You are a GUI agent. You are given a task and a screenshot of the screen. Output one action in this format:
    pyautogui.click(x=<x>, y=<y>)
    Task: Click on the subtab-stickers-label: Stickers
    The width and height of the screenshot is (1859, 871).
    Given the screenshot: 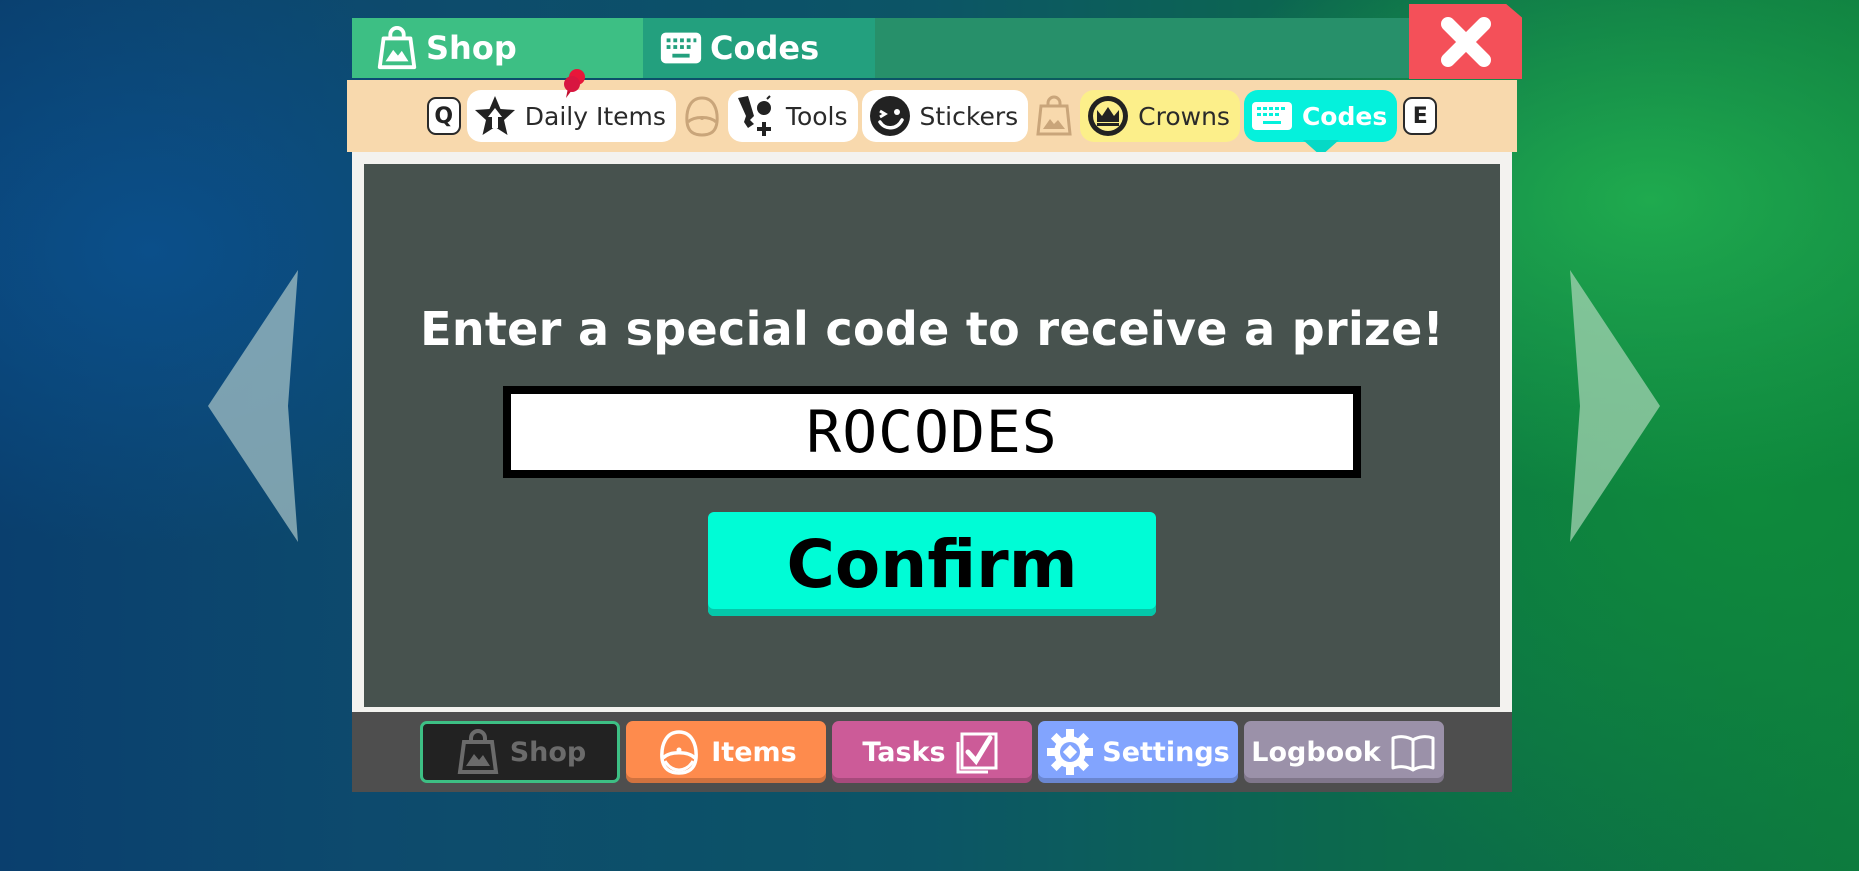 What is the action you would take?
    pyautogui.click(x=969, y=116)
    